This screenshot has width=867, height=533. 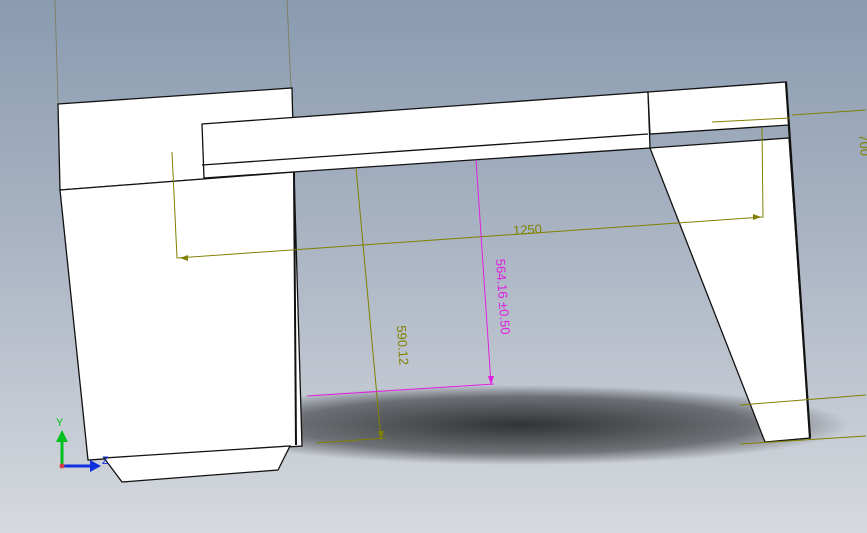 I want to click on triad-origin, so click(x=62, y=466).